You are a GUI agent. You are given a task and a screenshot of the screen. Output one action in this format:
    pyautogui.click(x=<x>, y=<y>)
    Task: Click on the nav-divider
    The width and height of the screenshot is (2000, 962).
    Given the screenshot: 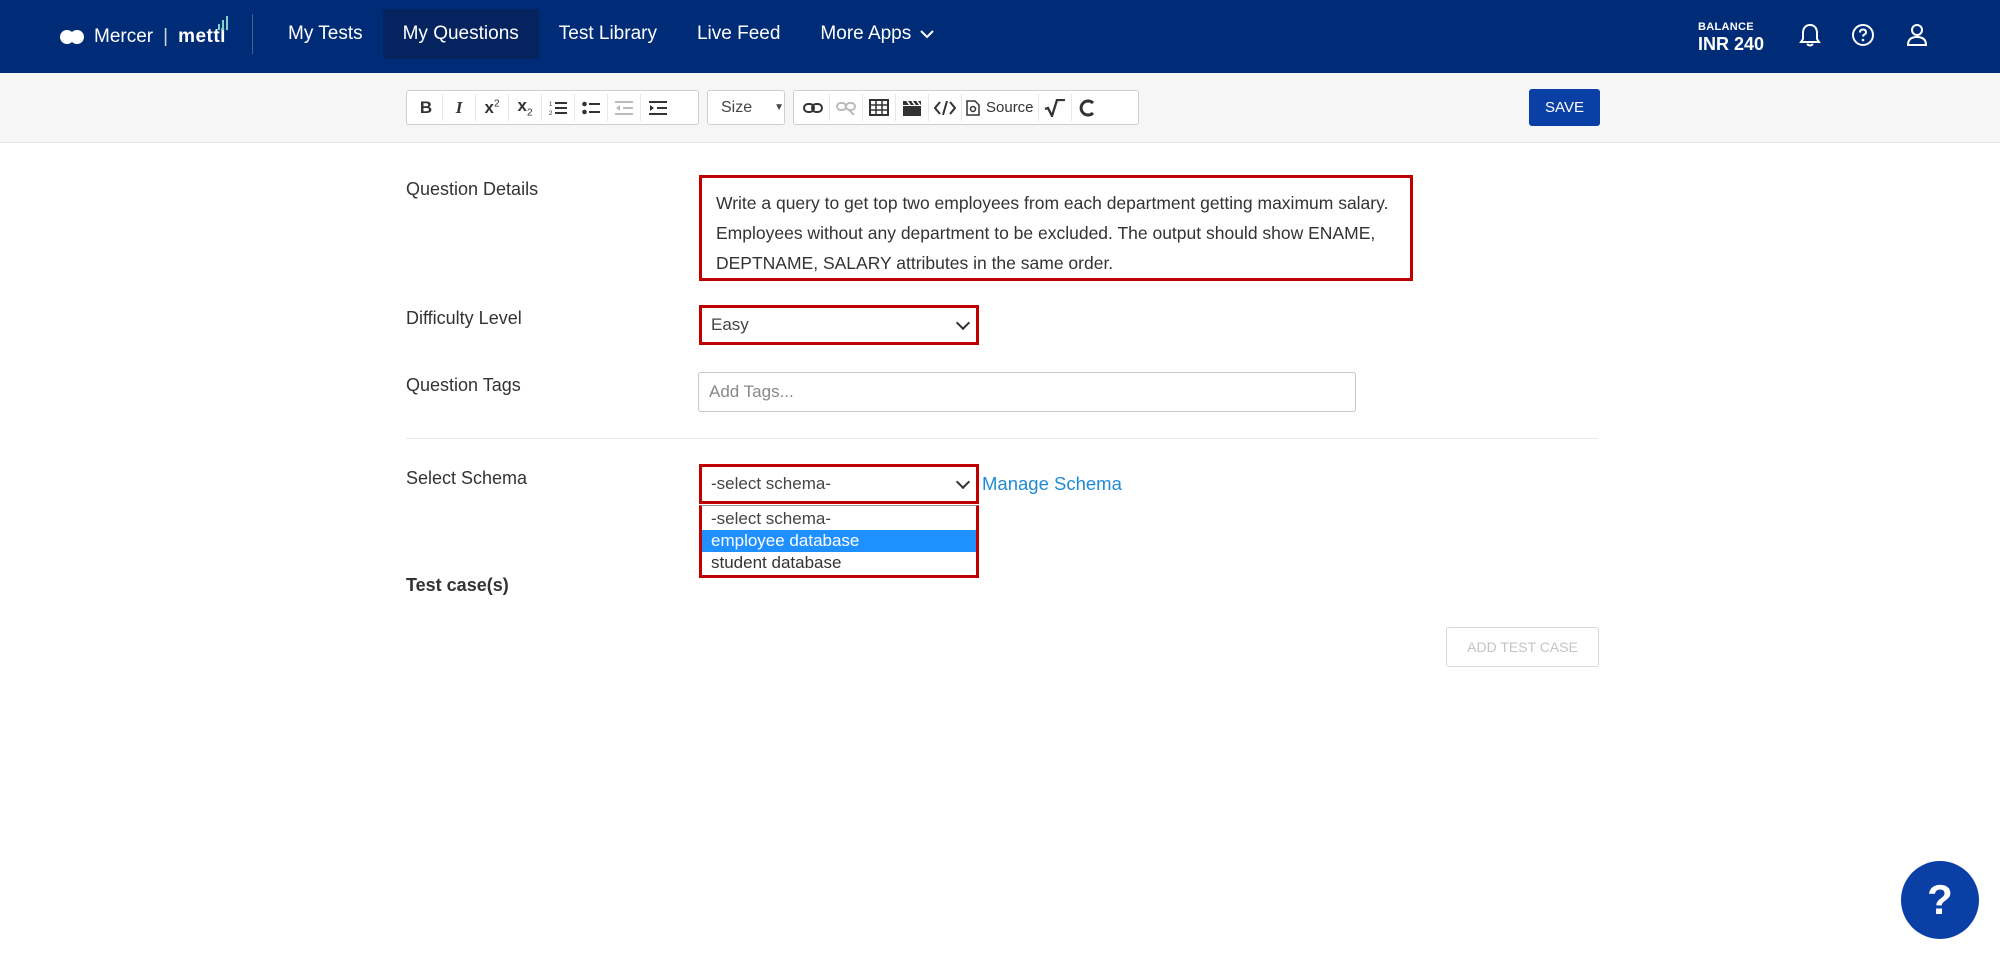 What is the action you would take?
    pyautogui.click(x=252, y=34)
    